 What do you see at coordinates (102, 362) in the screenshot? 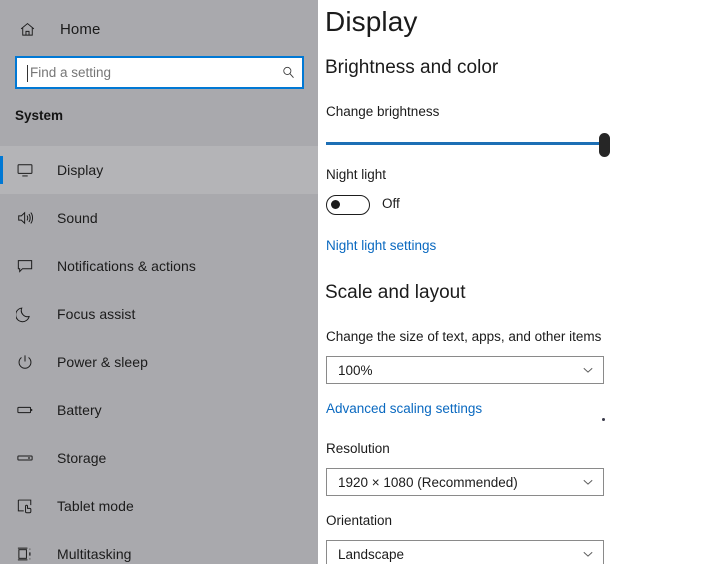
I see `sidebar-item-label: Power & sleep` at bounding box center [102, 362].